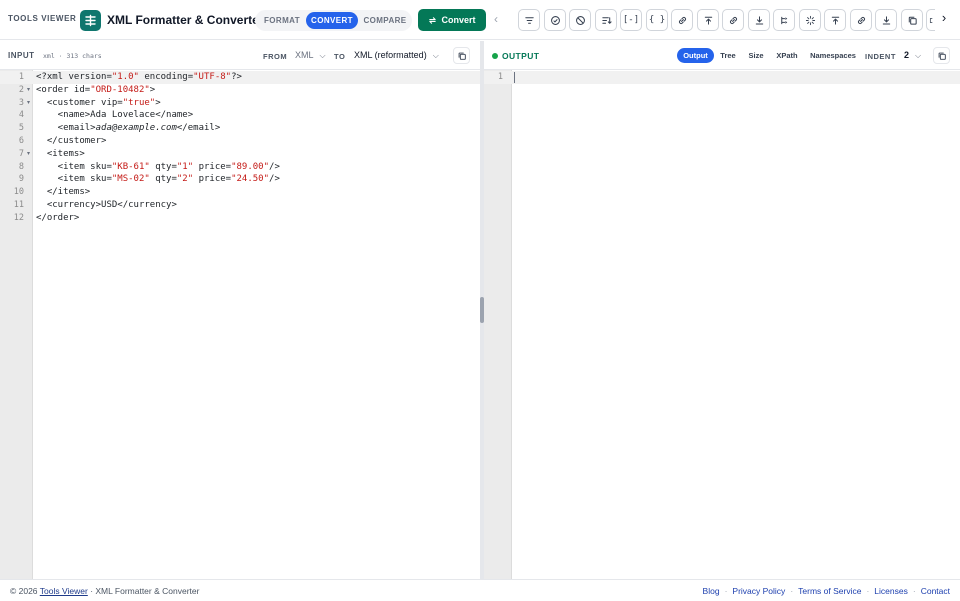 The height and width of the screenshot is (601, 960). Describe the element at coordinates (42, 18) in the screenshot. I see `brand-name: TOOLS VIEWER` at that location.